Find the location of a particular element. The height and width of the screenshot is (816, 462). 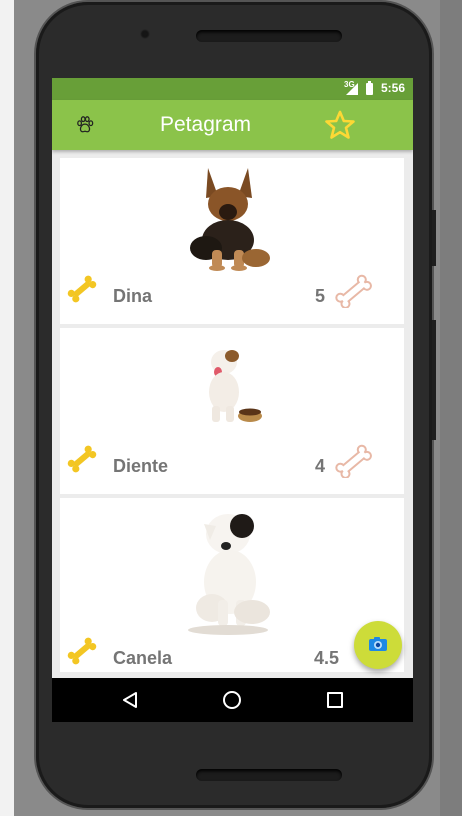

pet-rating: 4 is located at coordinates (320, 466).